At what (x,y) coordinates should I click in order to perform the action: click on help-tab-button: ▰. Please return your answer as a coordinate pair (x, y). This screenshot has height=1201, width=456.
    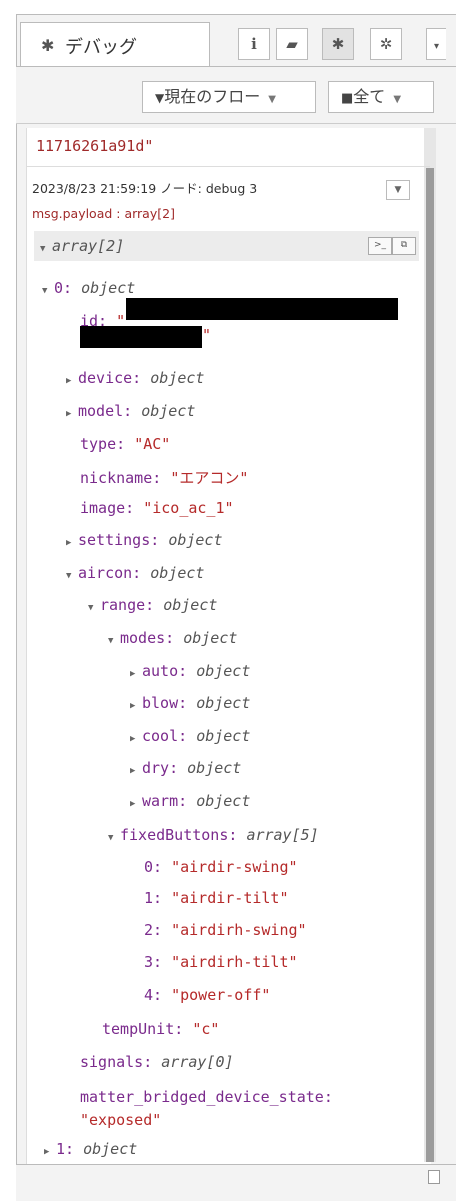
    Looking at the image, I should click on (292, 44).